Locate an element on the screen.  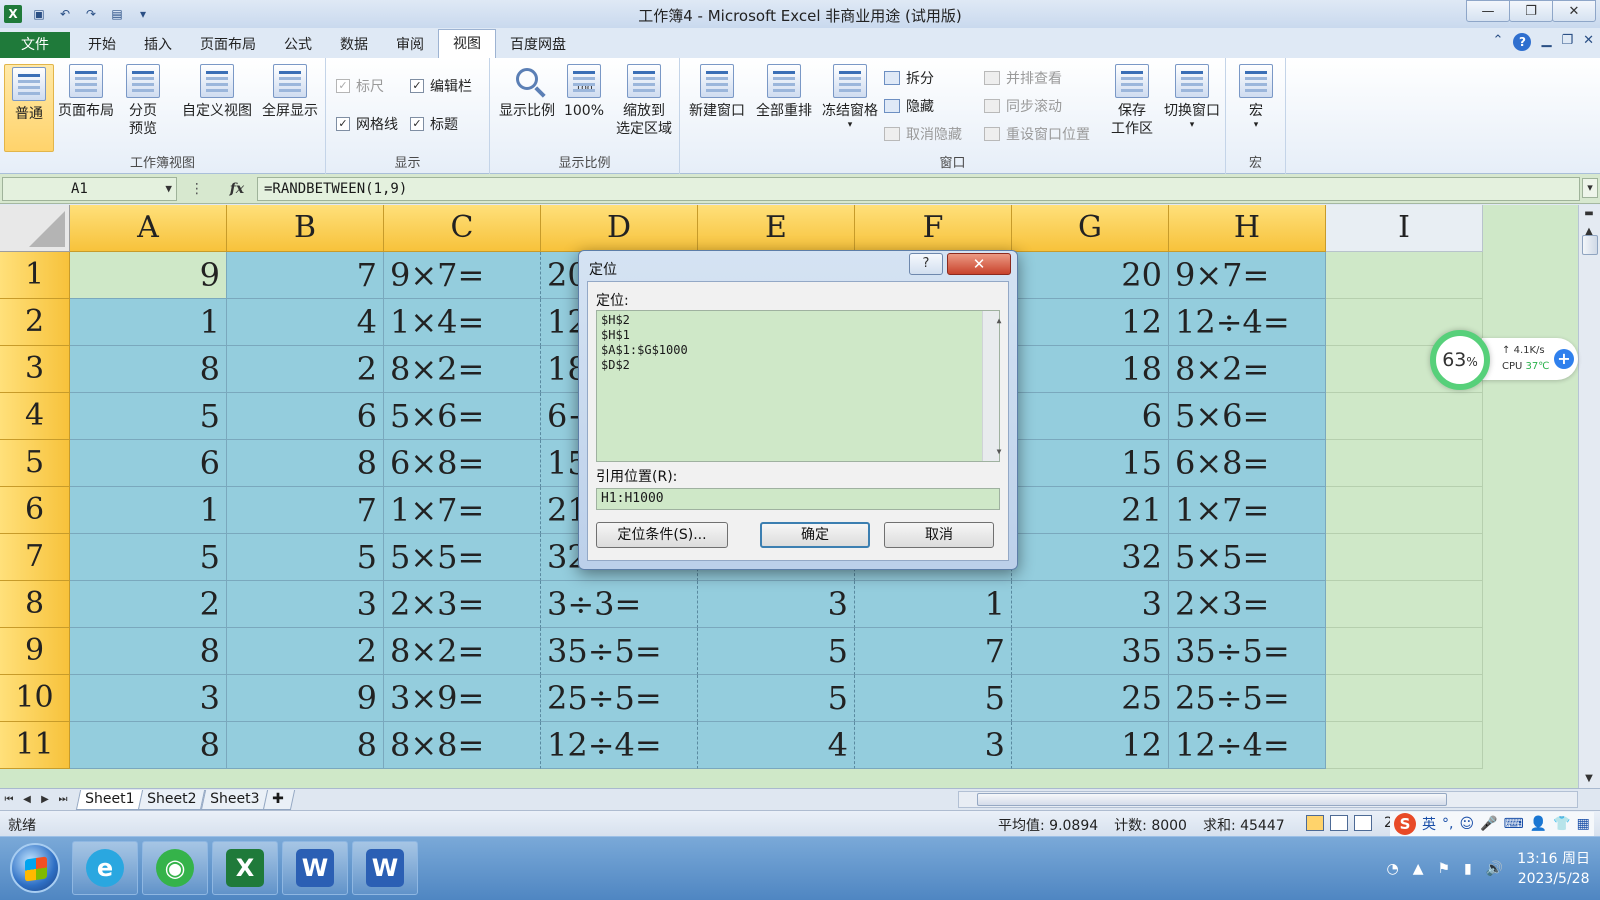
zoom-100-button: 100 100% is located at coordinates (584, 92).